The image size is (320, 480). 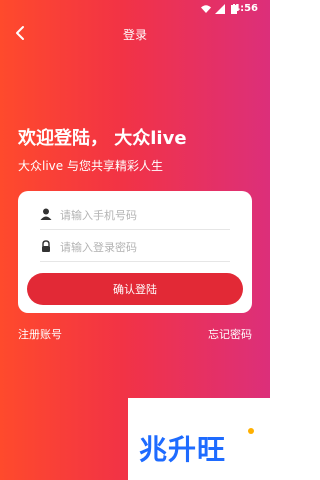 What do you see at coordinates (46, 214) in the screenshot?
I see `user-icon` at bounding box center [46, 214].